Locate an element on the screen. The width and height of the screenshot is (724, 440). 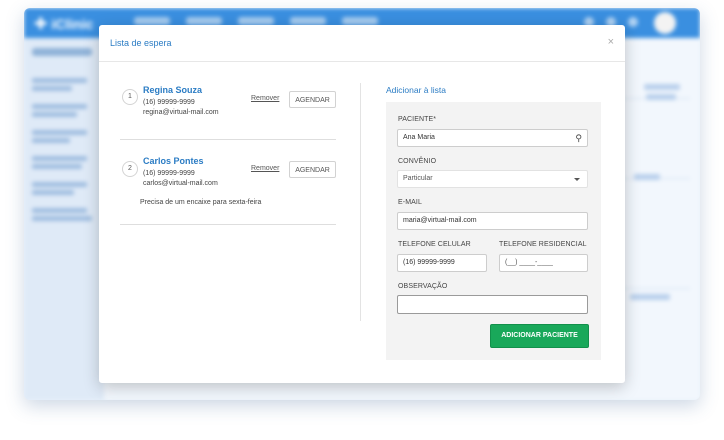
email-label: E-MAIL is located at coordinates (410, 202).